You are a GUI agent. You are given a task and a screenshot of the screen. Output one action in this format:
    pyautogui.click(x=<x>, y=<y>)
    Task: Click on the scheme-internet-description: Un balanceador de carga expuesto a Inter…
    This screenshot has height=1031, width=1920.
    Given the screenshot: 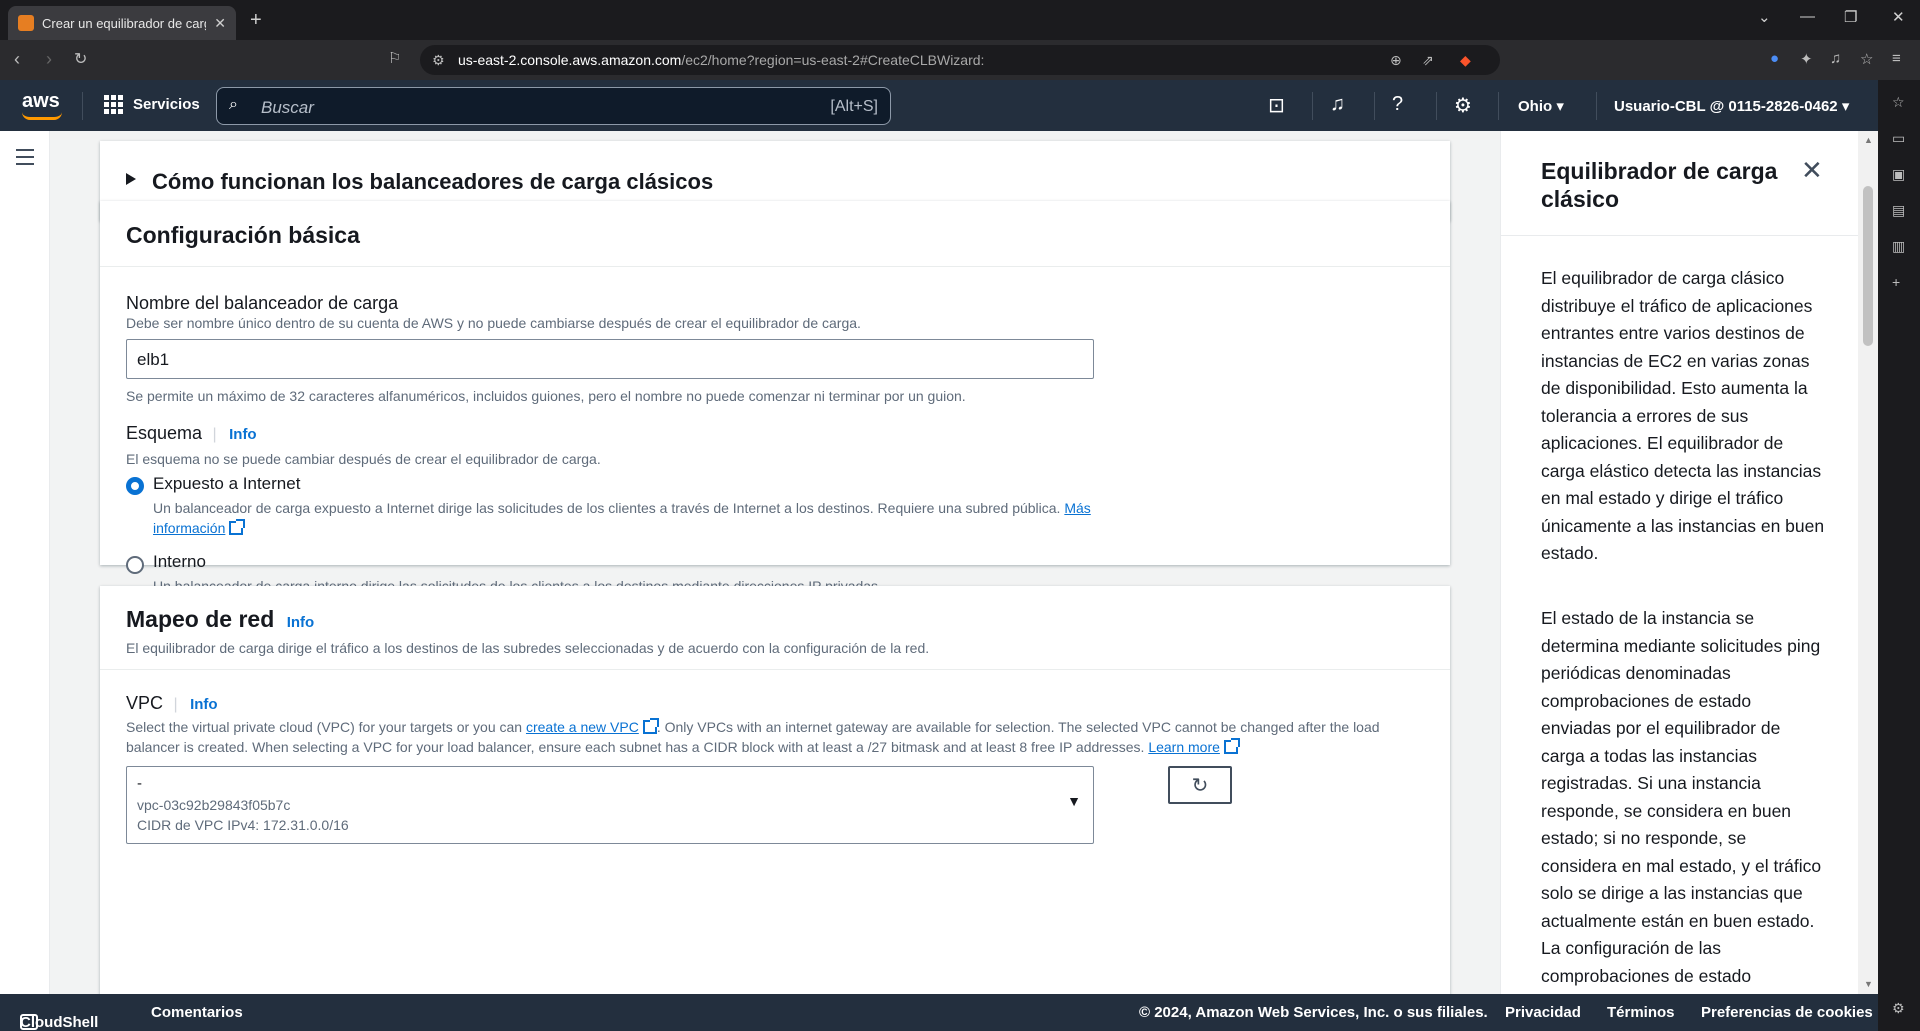 What is the action you would take?
    pyautogui.click(x=633, y=518)
    